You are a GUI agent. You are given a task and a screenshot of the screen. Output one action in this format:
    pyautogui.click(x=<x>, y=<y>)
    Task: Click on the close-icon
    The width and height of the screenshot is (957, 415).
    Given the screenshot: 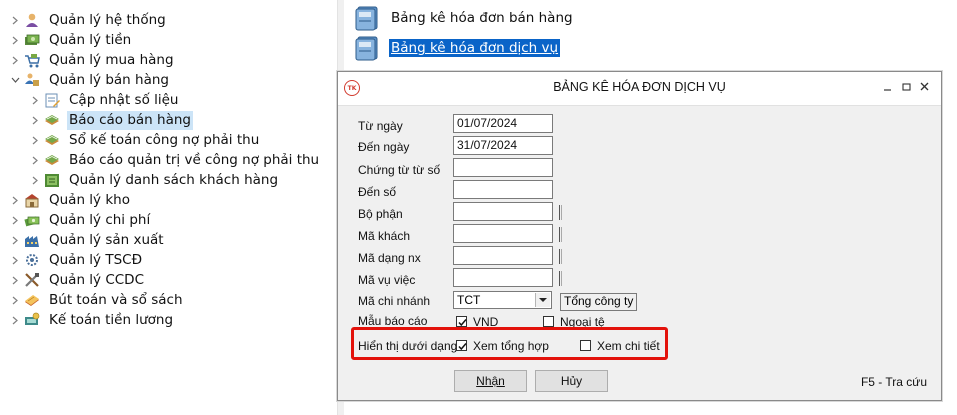 What is the action you would take?
    pyautogui.click(x=925, y=87)
    